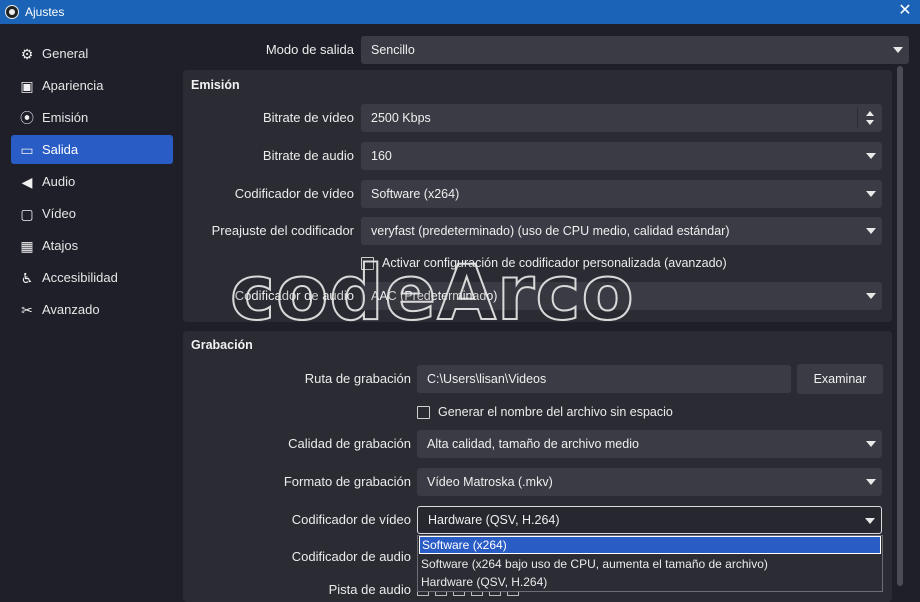 The width and height of the screenshot is (920, 602). Describe the element at coordinates (92, 245) in the screenshot. I see `sidebar-item-hotkeys: ▦ Atajos` at that location.